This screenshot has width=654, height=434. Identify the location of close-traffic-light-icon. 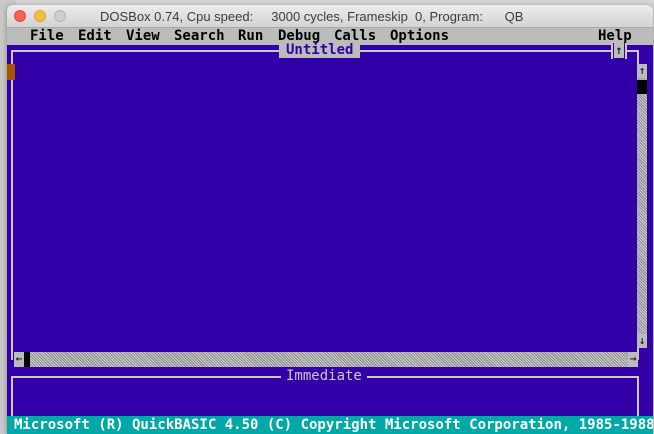
(20, 16).